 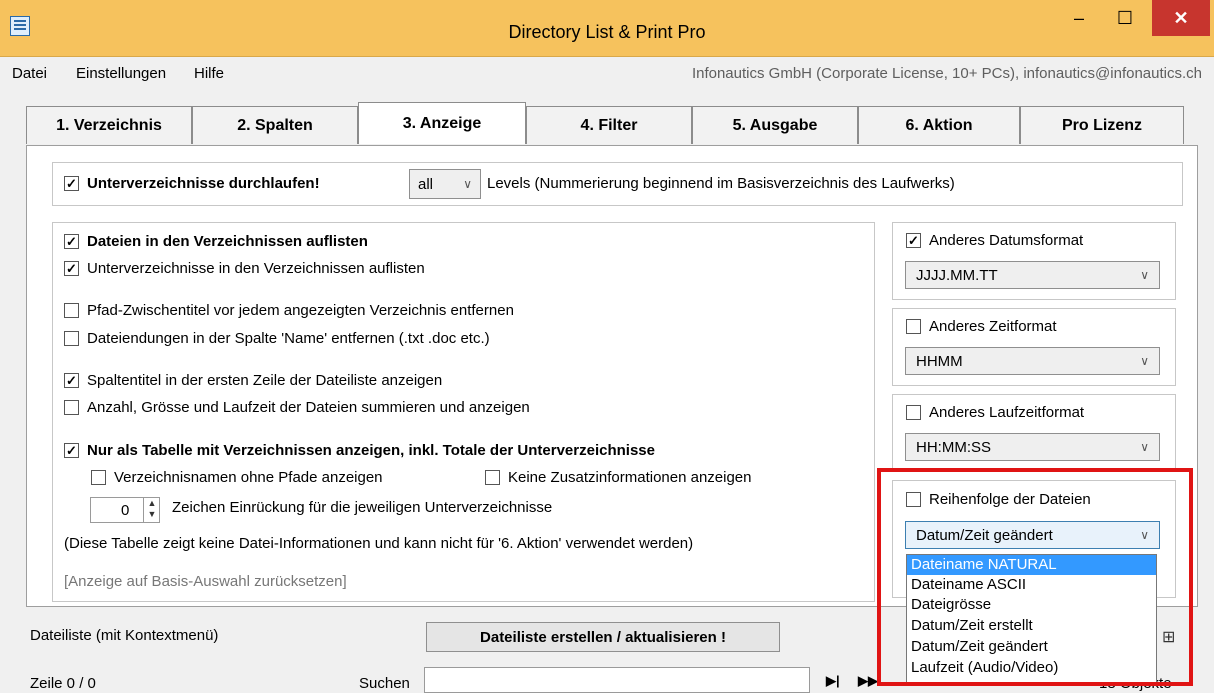 I want to click on tab-ausgabe: 5. Ausgabe, so click(x=775, y=125).